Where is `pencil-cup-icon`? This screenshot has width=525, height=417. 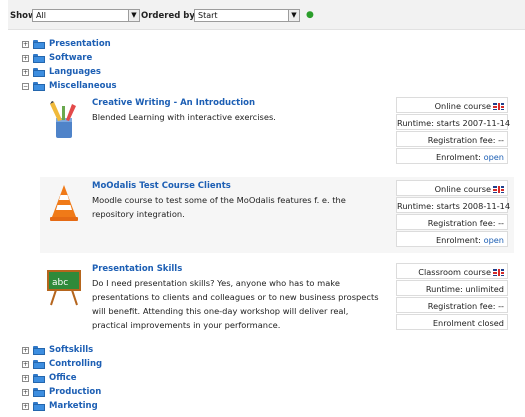
pencil-cup-icon is located at coordinates (63, 119).